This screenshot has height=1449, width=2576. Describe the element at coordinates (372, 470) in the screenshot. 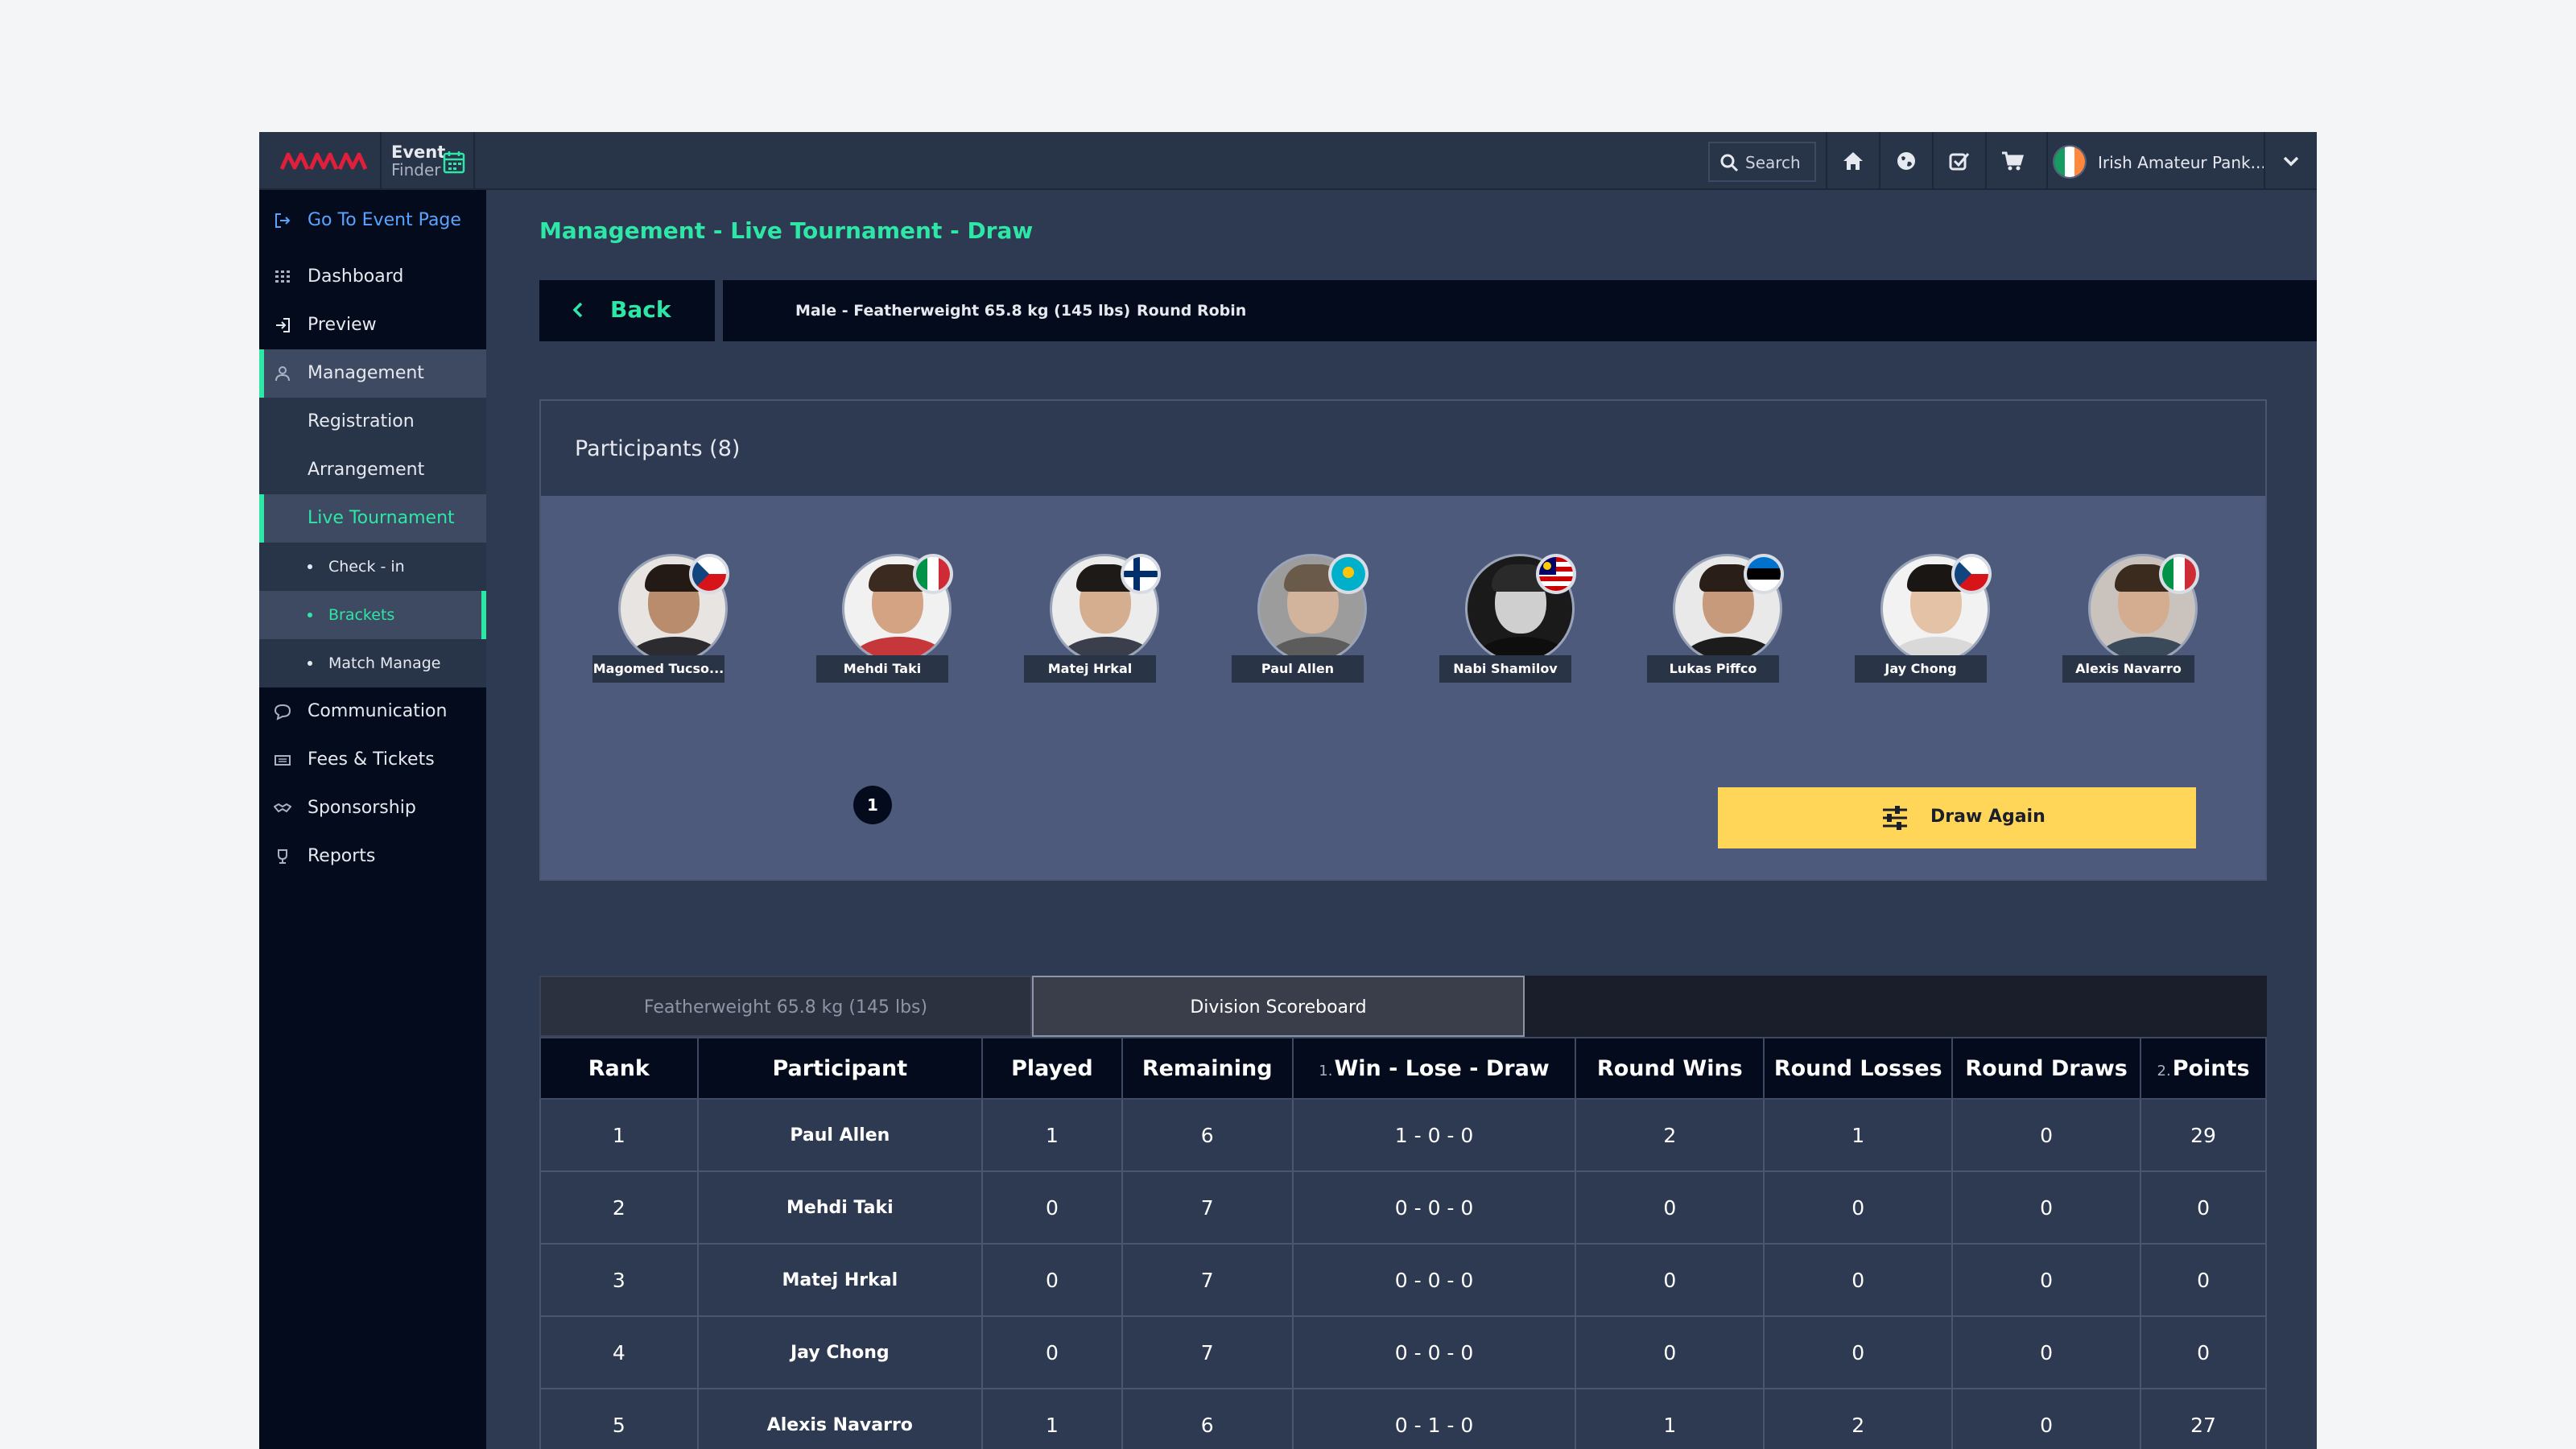

I see `sidebar-item-arrangement: Arrangement` at that location.